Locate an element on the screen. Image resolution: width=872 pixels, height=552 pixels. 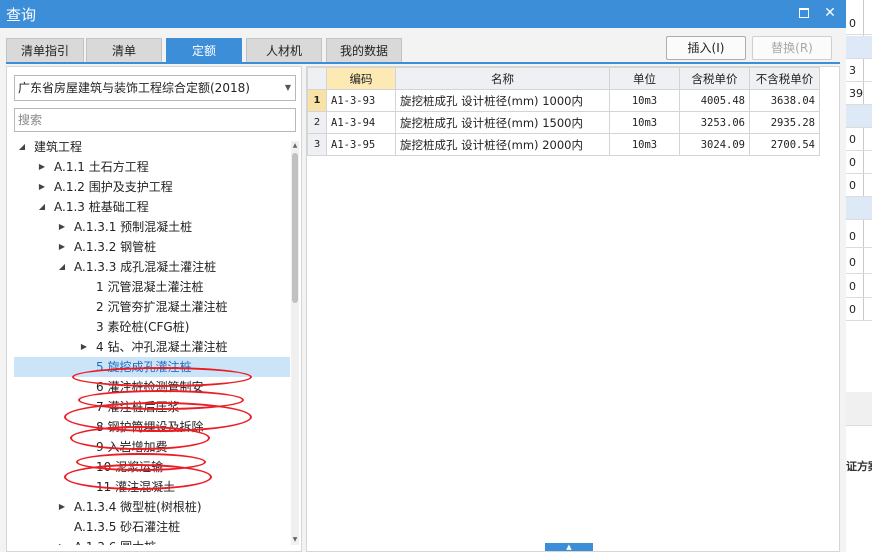
tree-node: ▶ 4 钻、冲孔混凝土灌注桩 is located at coordinates (152, 347).